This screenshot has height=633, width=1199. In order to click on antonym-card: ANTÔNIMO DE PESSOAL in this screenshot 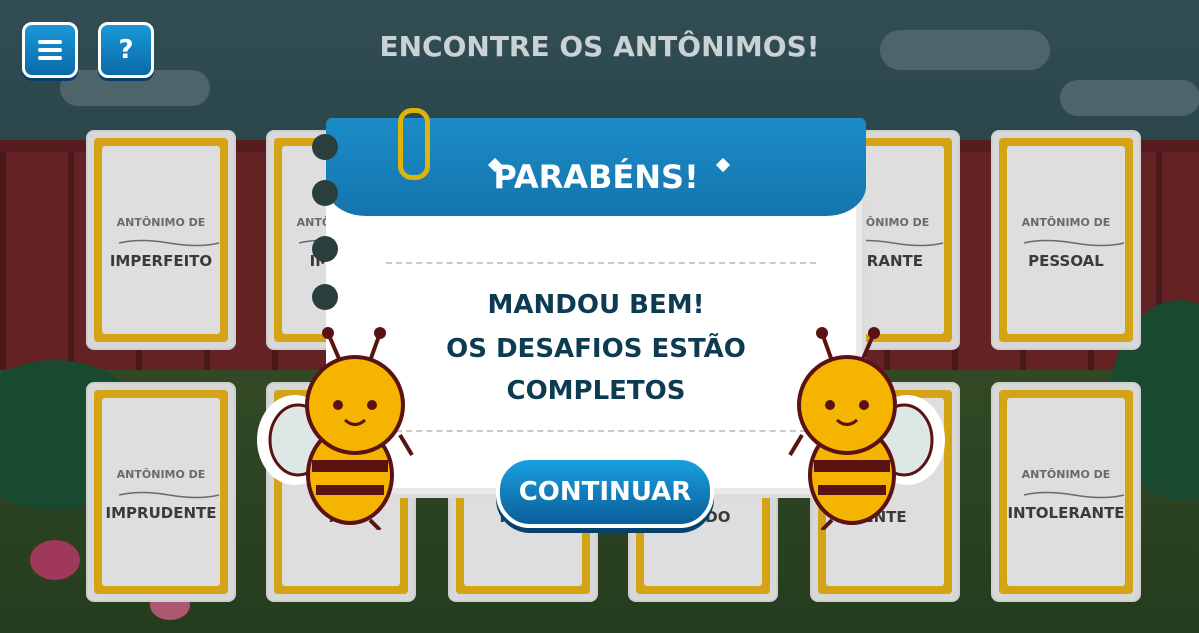, I will do `click(1066, 240)`.